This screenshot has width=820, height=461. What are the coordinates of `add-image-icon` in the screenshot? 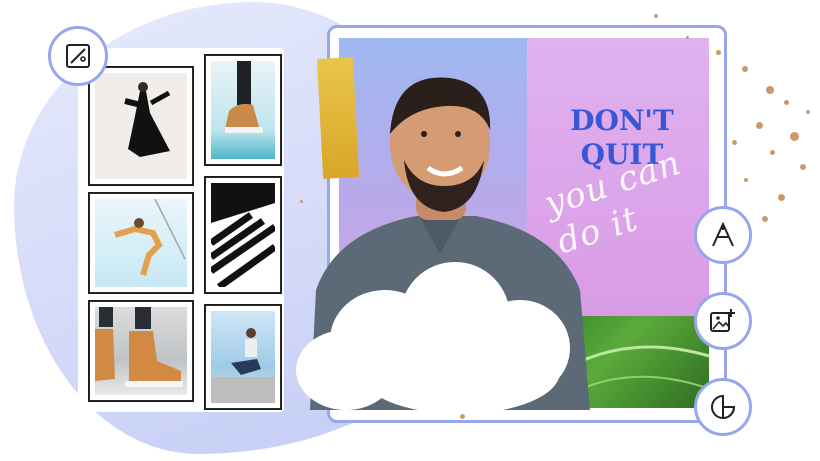 It's located at (722, 320).